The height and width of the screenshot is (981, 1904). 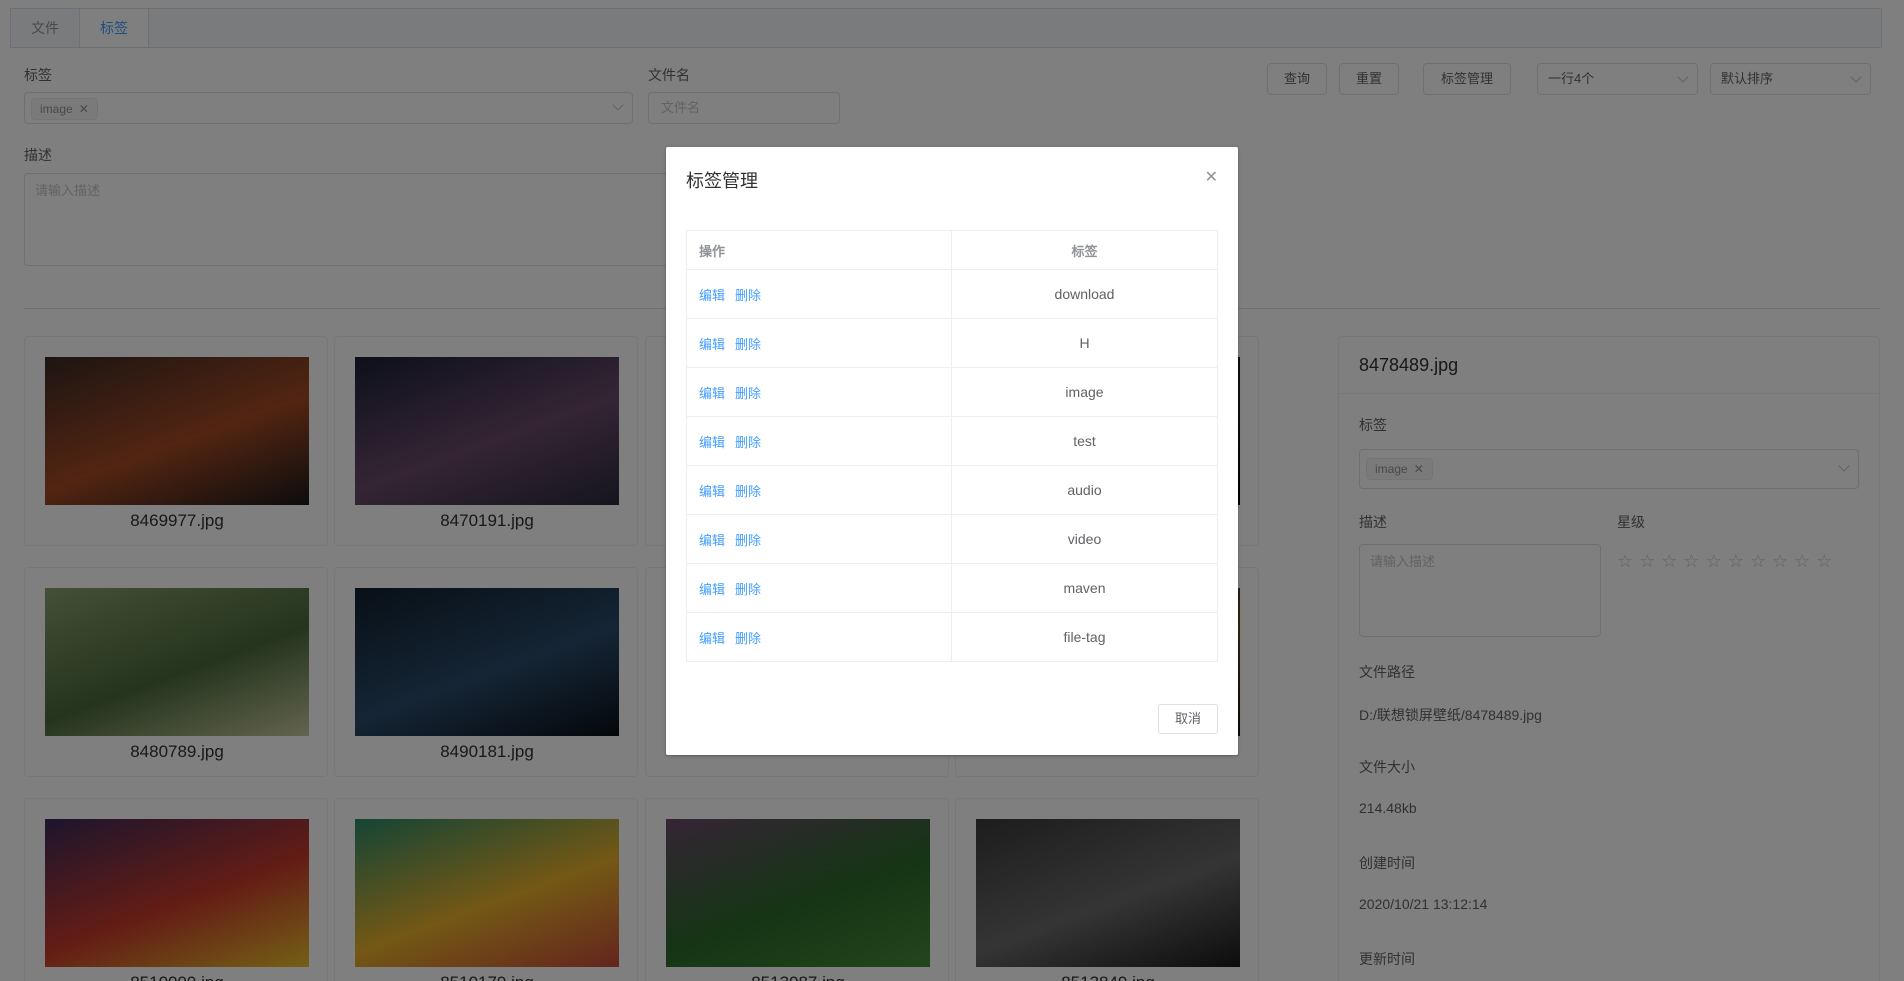 I want to click on tag-name: video, so click(x=1084, y=539).